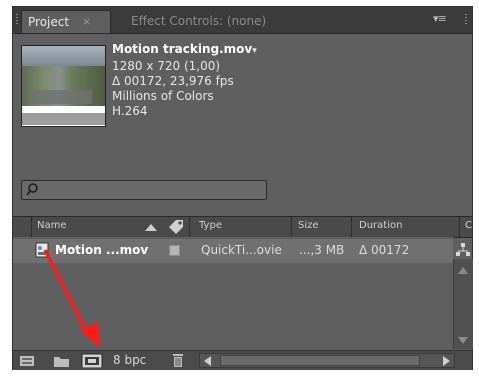 Image resolution: width=479 pixels, height=376 pixels. I want to click on tab-effect-controls: Effect Controls: (none), so click(198, 21).